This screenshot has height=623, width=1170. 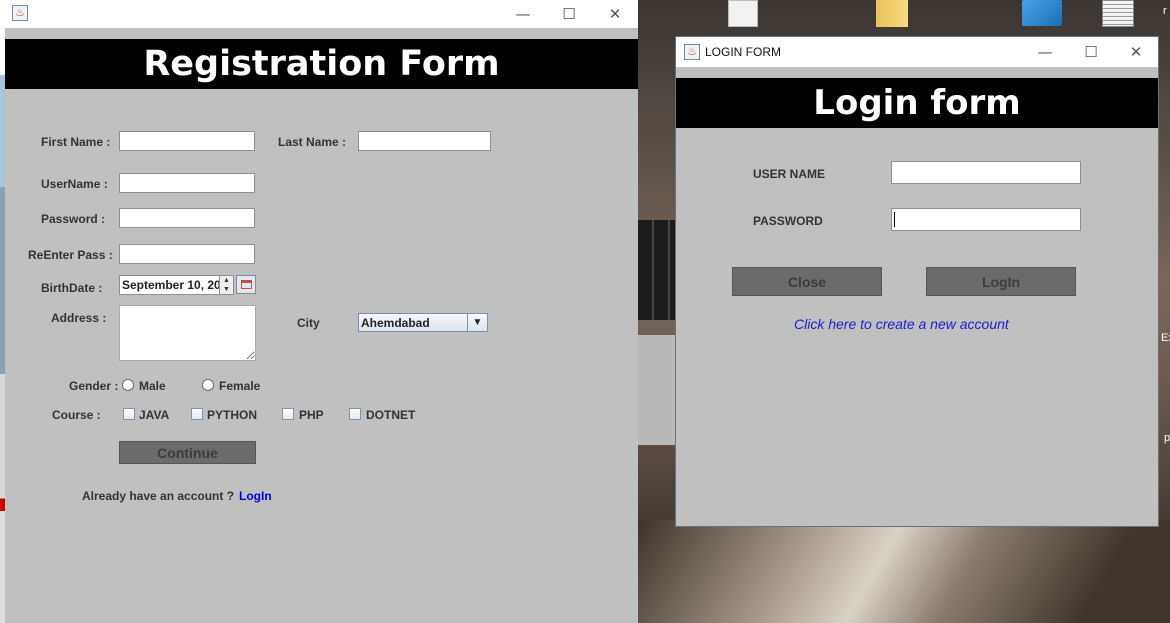 What do you see at coordinates (321, 64) in the screenshot?
I see `page-title: Registration Form` at bounding box center [321, 64].